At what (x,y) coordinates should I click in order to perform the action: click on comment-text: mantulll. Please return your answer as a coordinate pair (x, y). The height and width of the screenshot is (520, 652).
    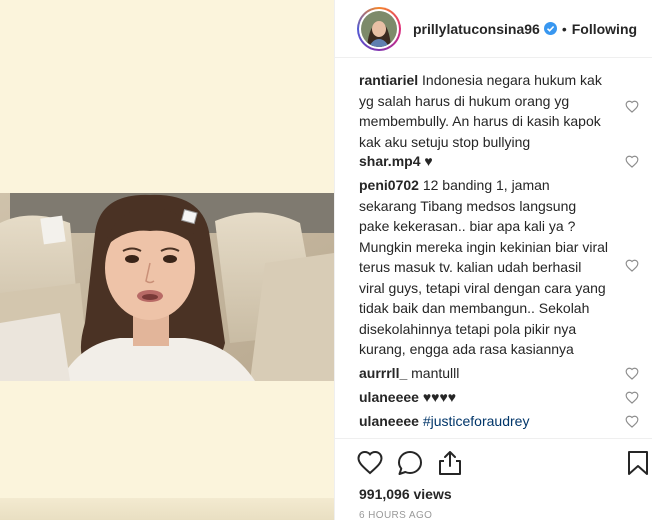
    Looking at the image, I should click on (435, 373).